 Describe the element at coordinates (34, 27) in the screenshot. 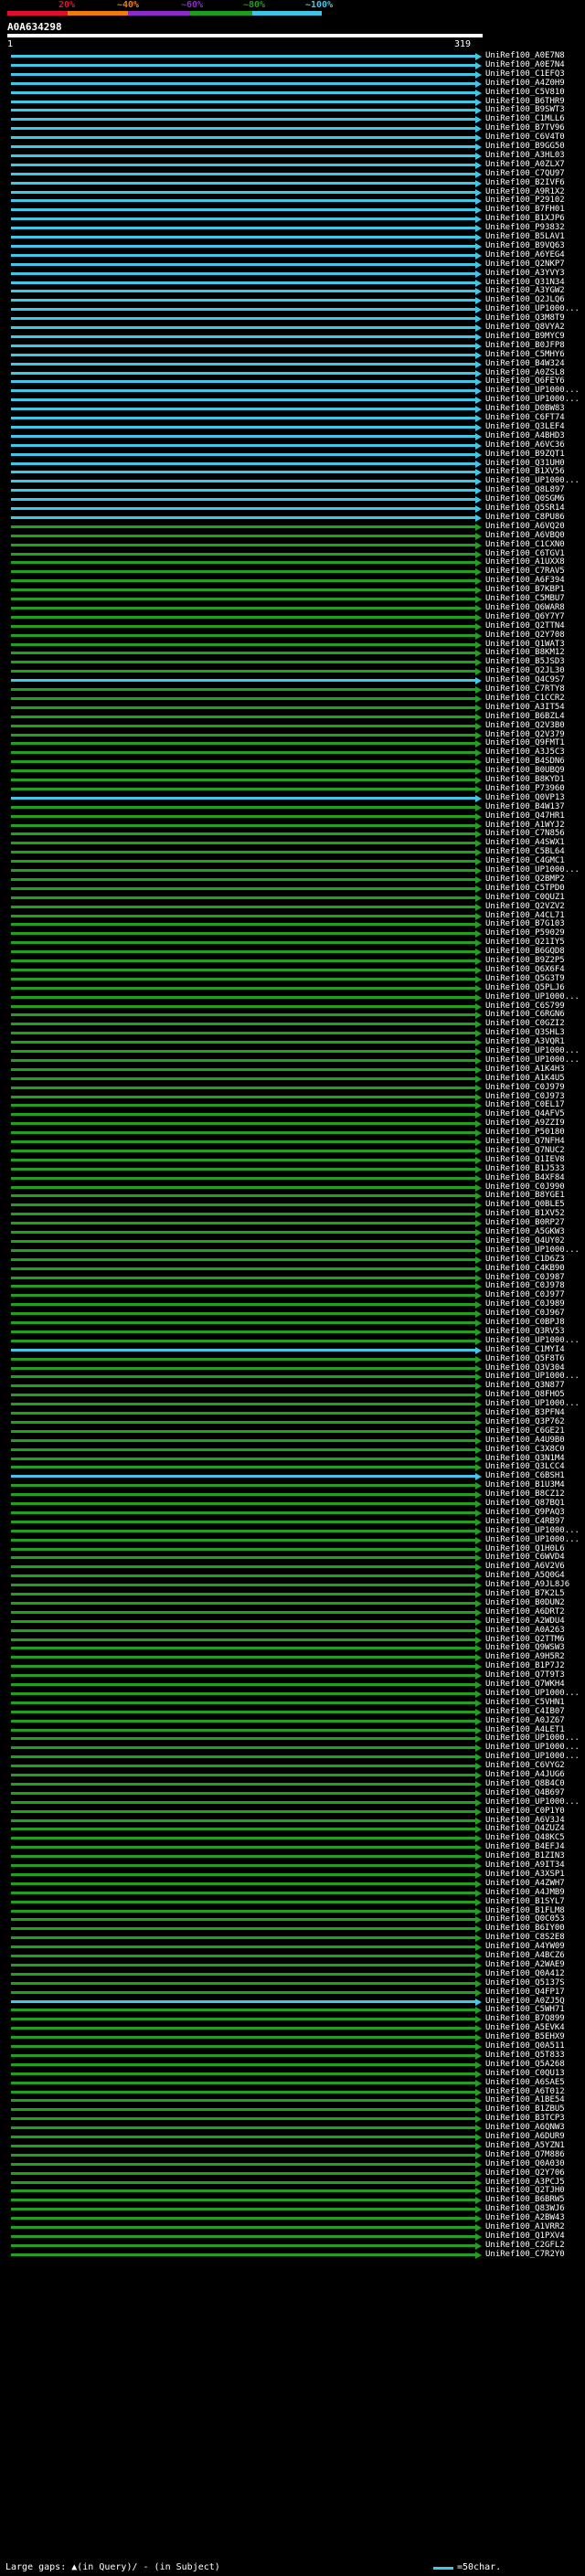

I see `query-id: A0A634298` at that location.